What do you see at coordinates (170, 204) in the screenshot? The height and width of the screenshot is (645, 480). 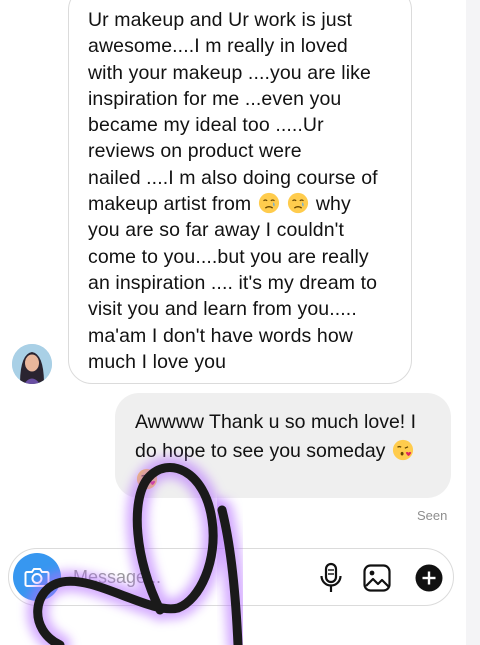 I see `message-line-part: makeup artist from` at bounding box center [170, 204].